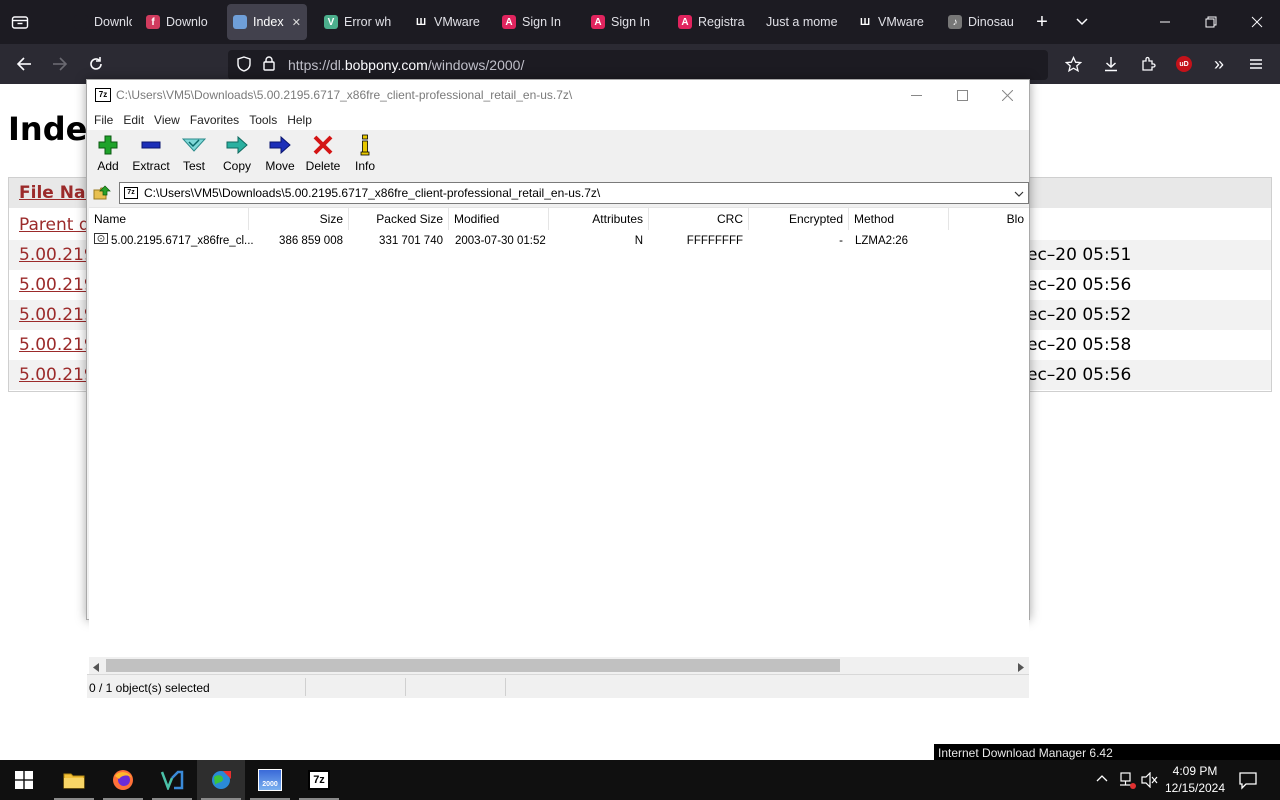 Image resolution: width=1280 pixels, height=800 pixels. What do you see at coordinates (299, 120) in the screenshot?
I see `menu-help: Help` at bounding box center [299, 120].